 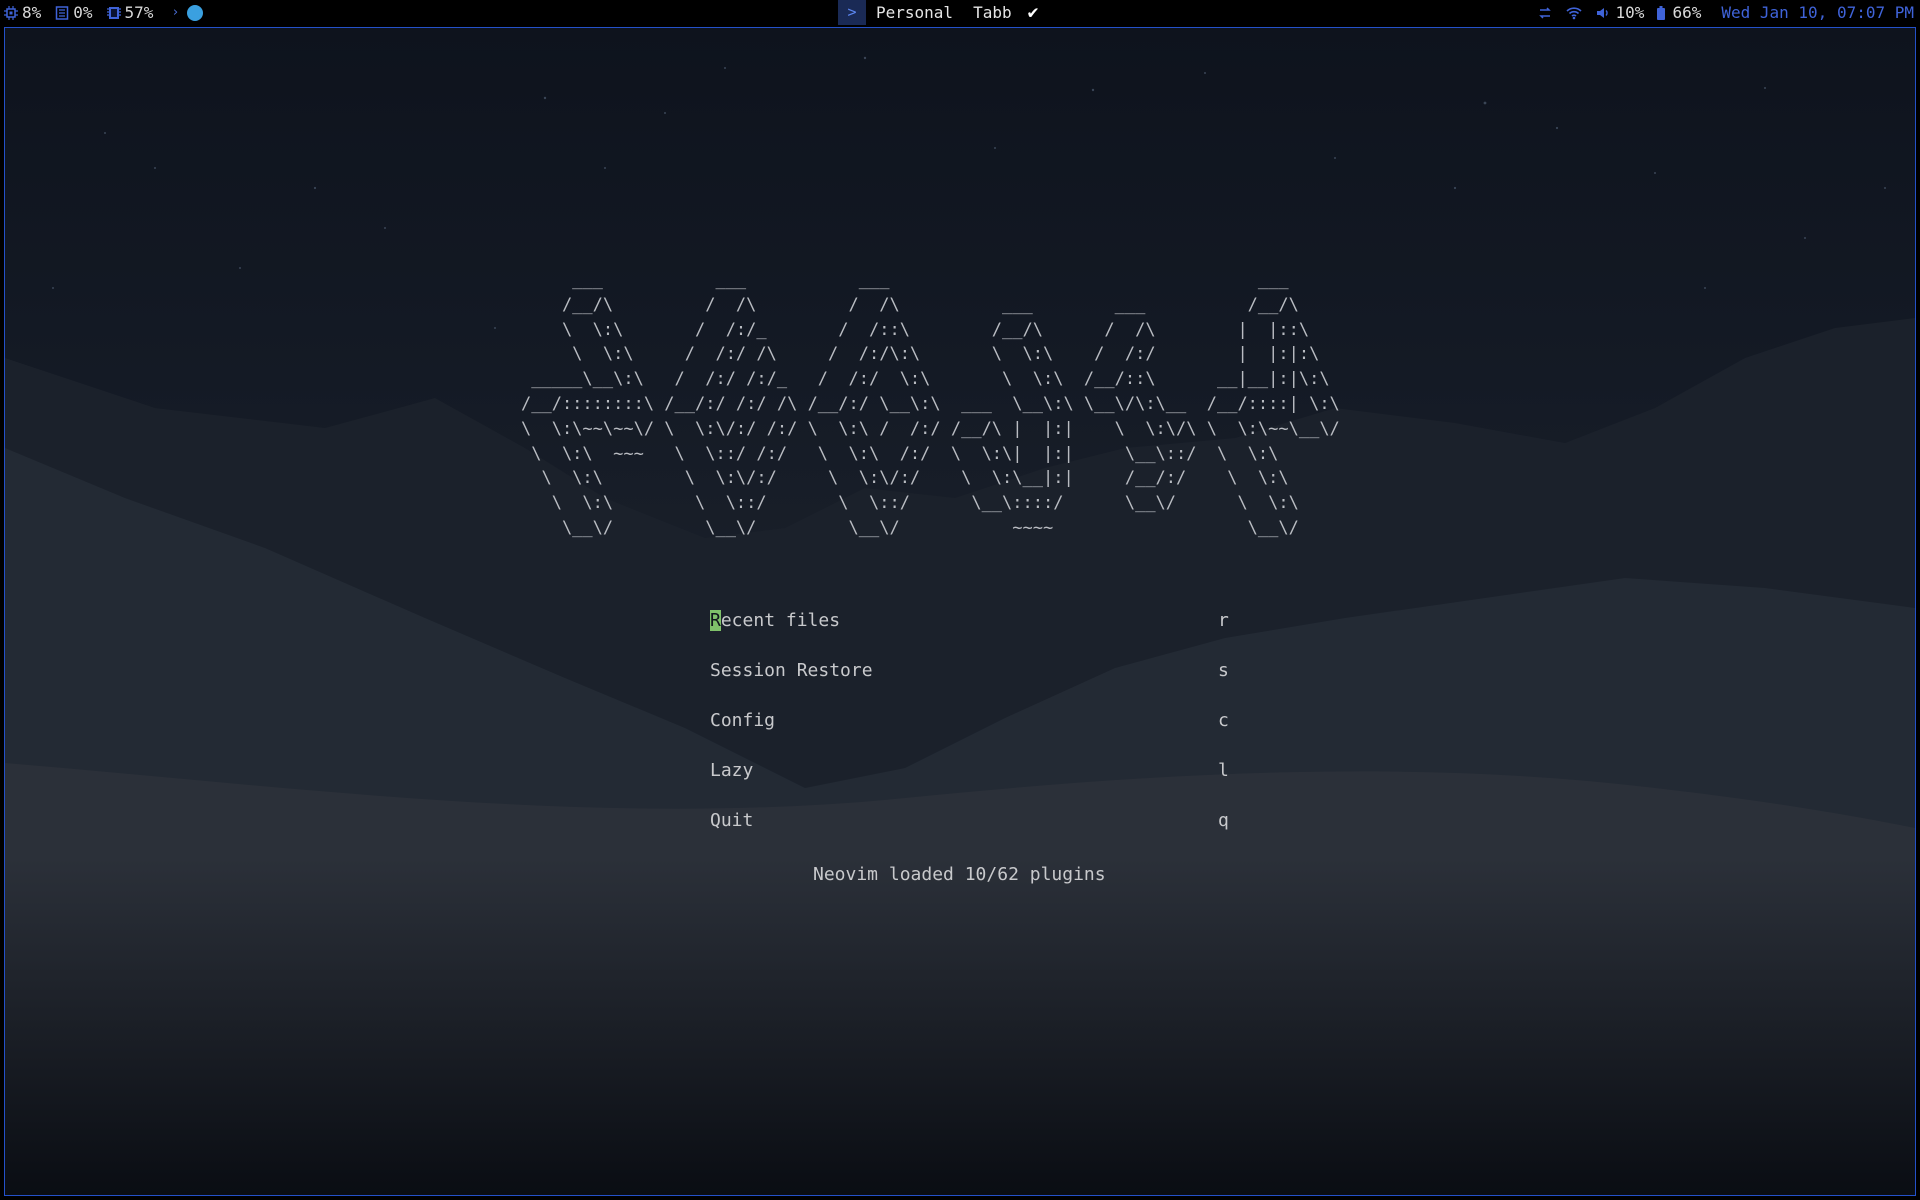 I want to click on clock: Wed Jan 10, 07:07 PM, so click(x=1817, y=12).